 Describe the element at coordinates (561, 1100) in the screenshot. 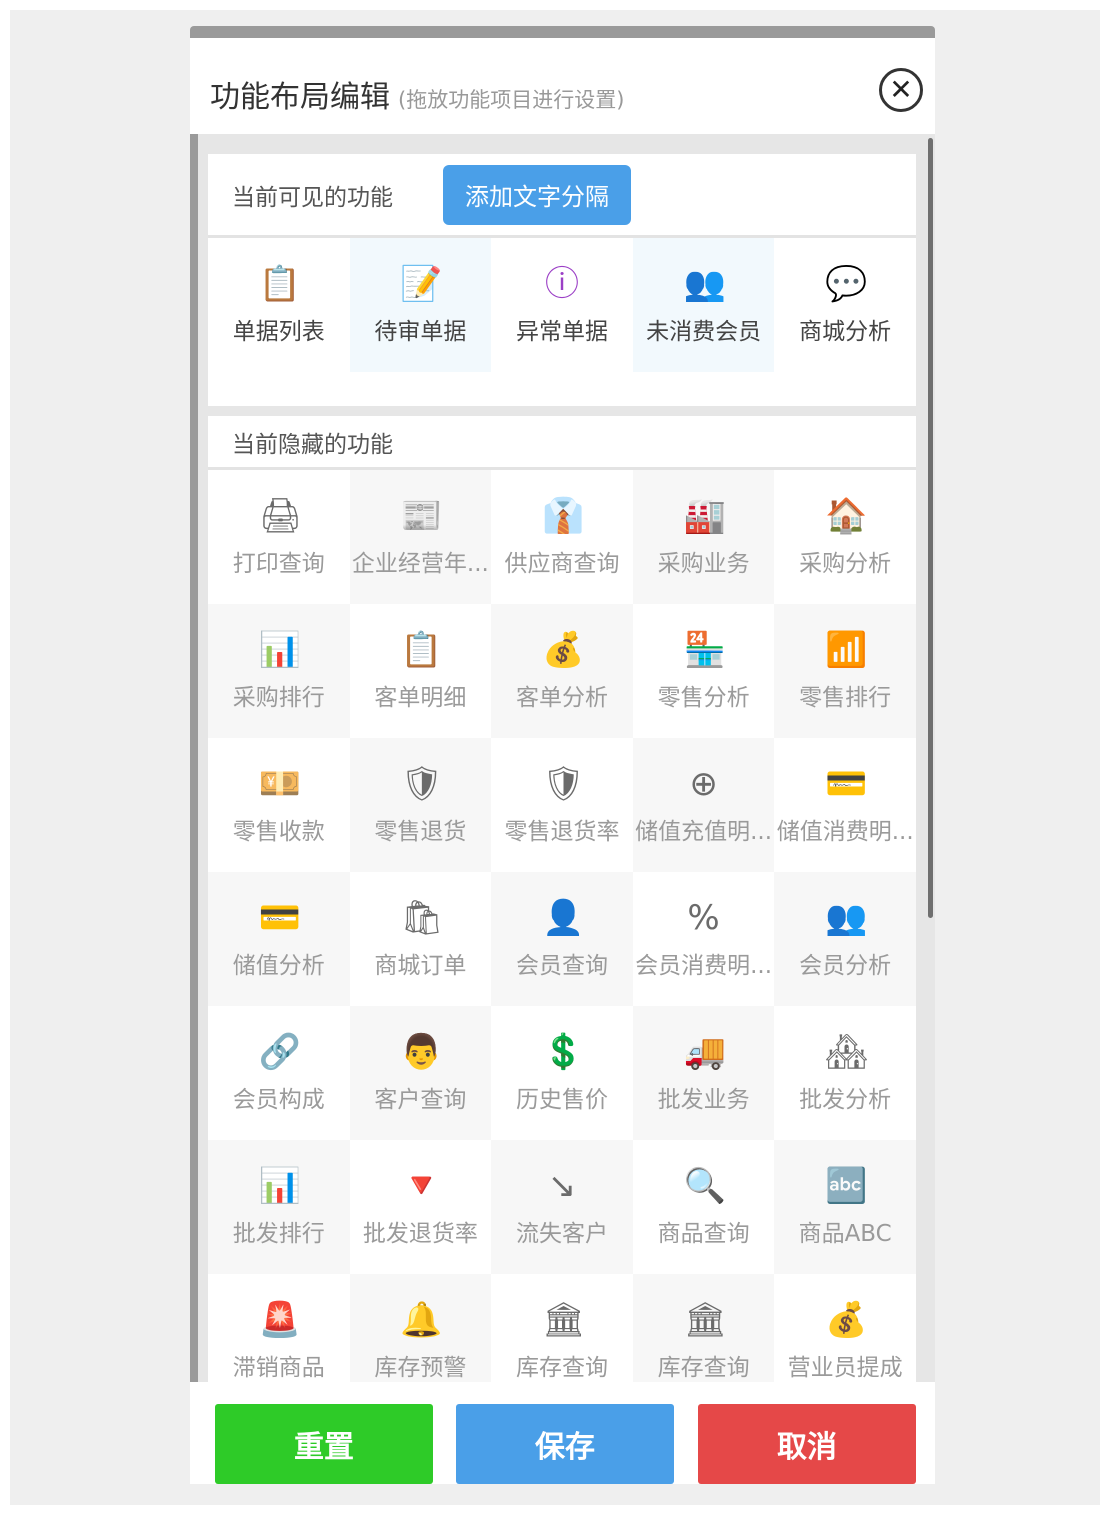

I see `item-label: 历史售价` at that location.